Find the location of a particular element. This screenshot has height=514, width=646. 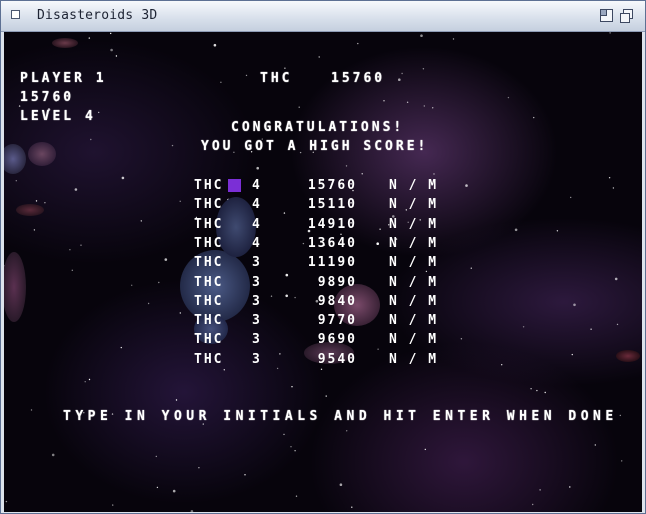

title-bar: Disasteroids 3D is located at coordinates (323, 16).